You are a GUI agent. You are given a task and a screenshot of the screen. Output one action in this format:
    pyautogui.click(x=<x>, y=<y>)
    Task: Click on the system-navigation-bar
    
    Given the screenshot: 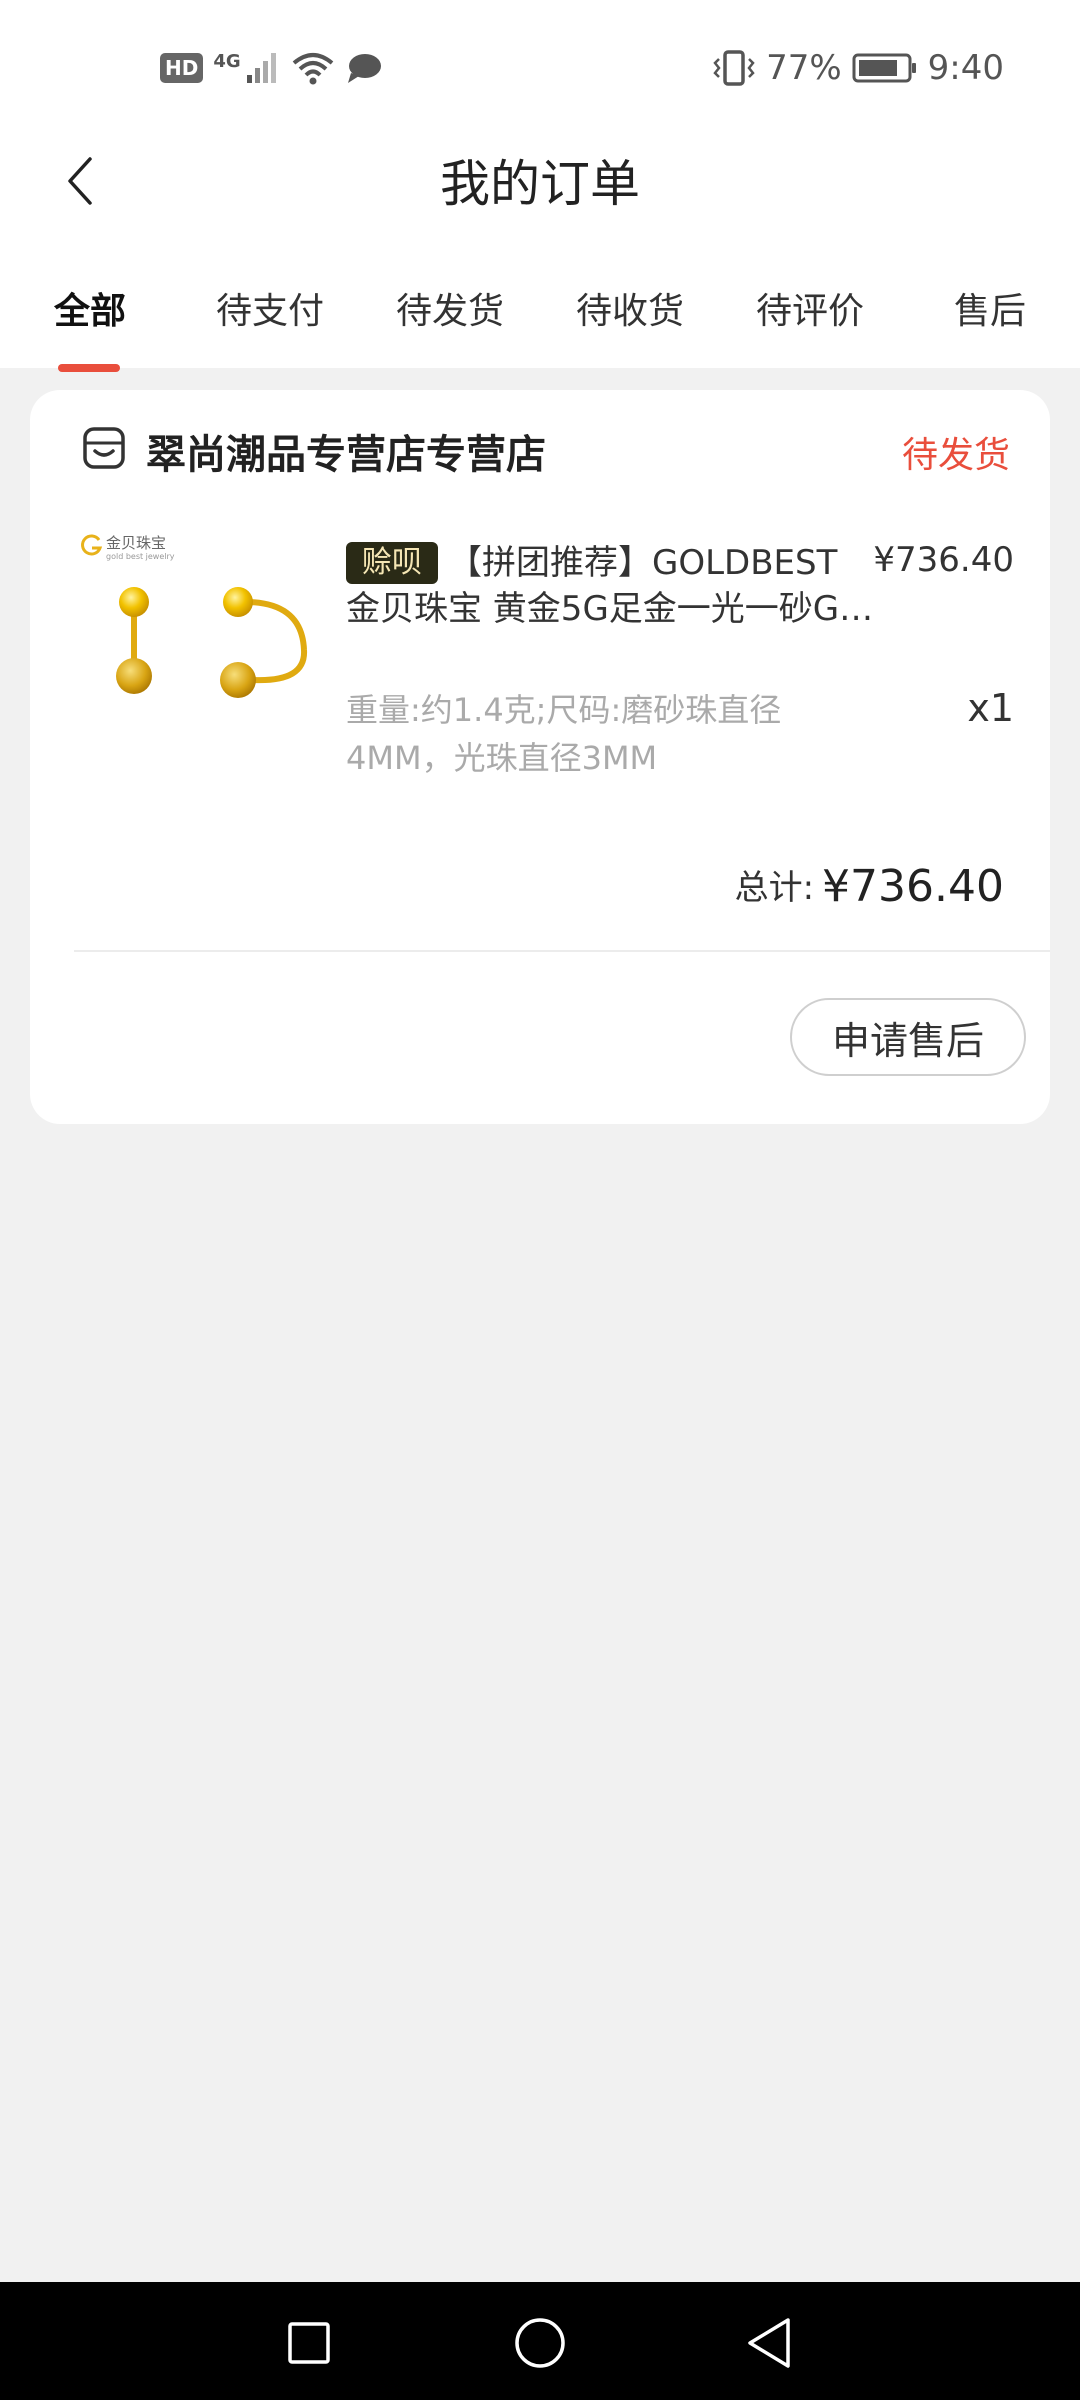 What is the action you would take?
    pyautogui.click(x=540, y=2341)
    